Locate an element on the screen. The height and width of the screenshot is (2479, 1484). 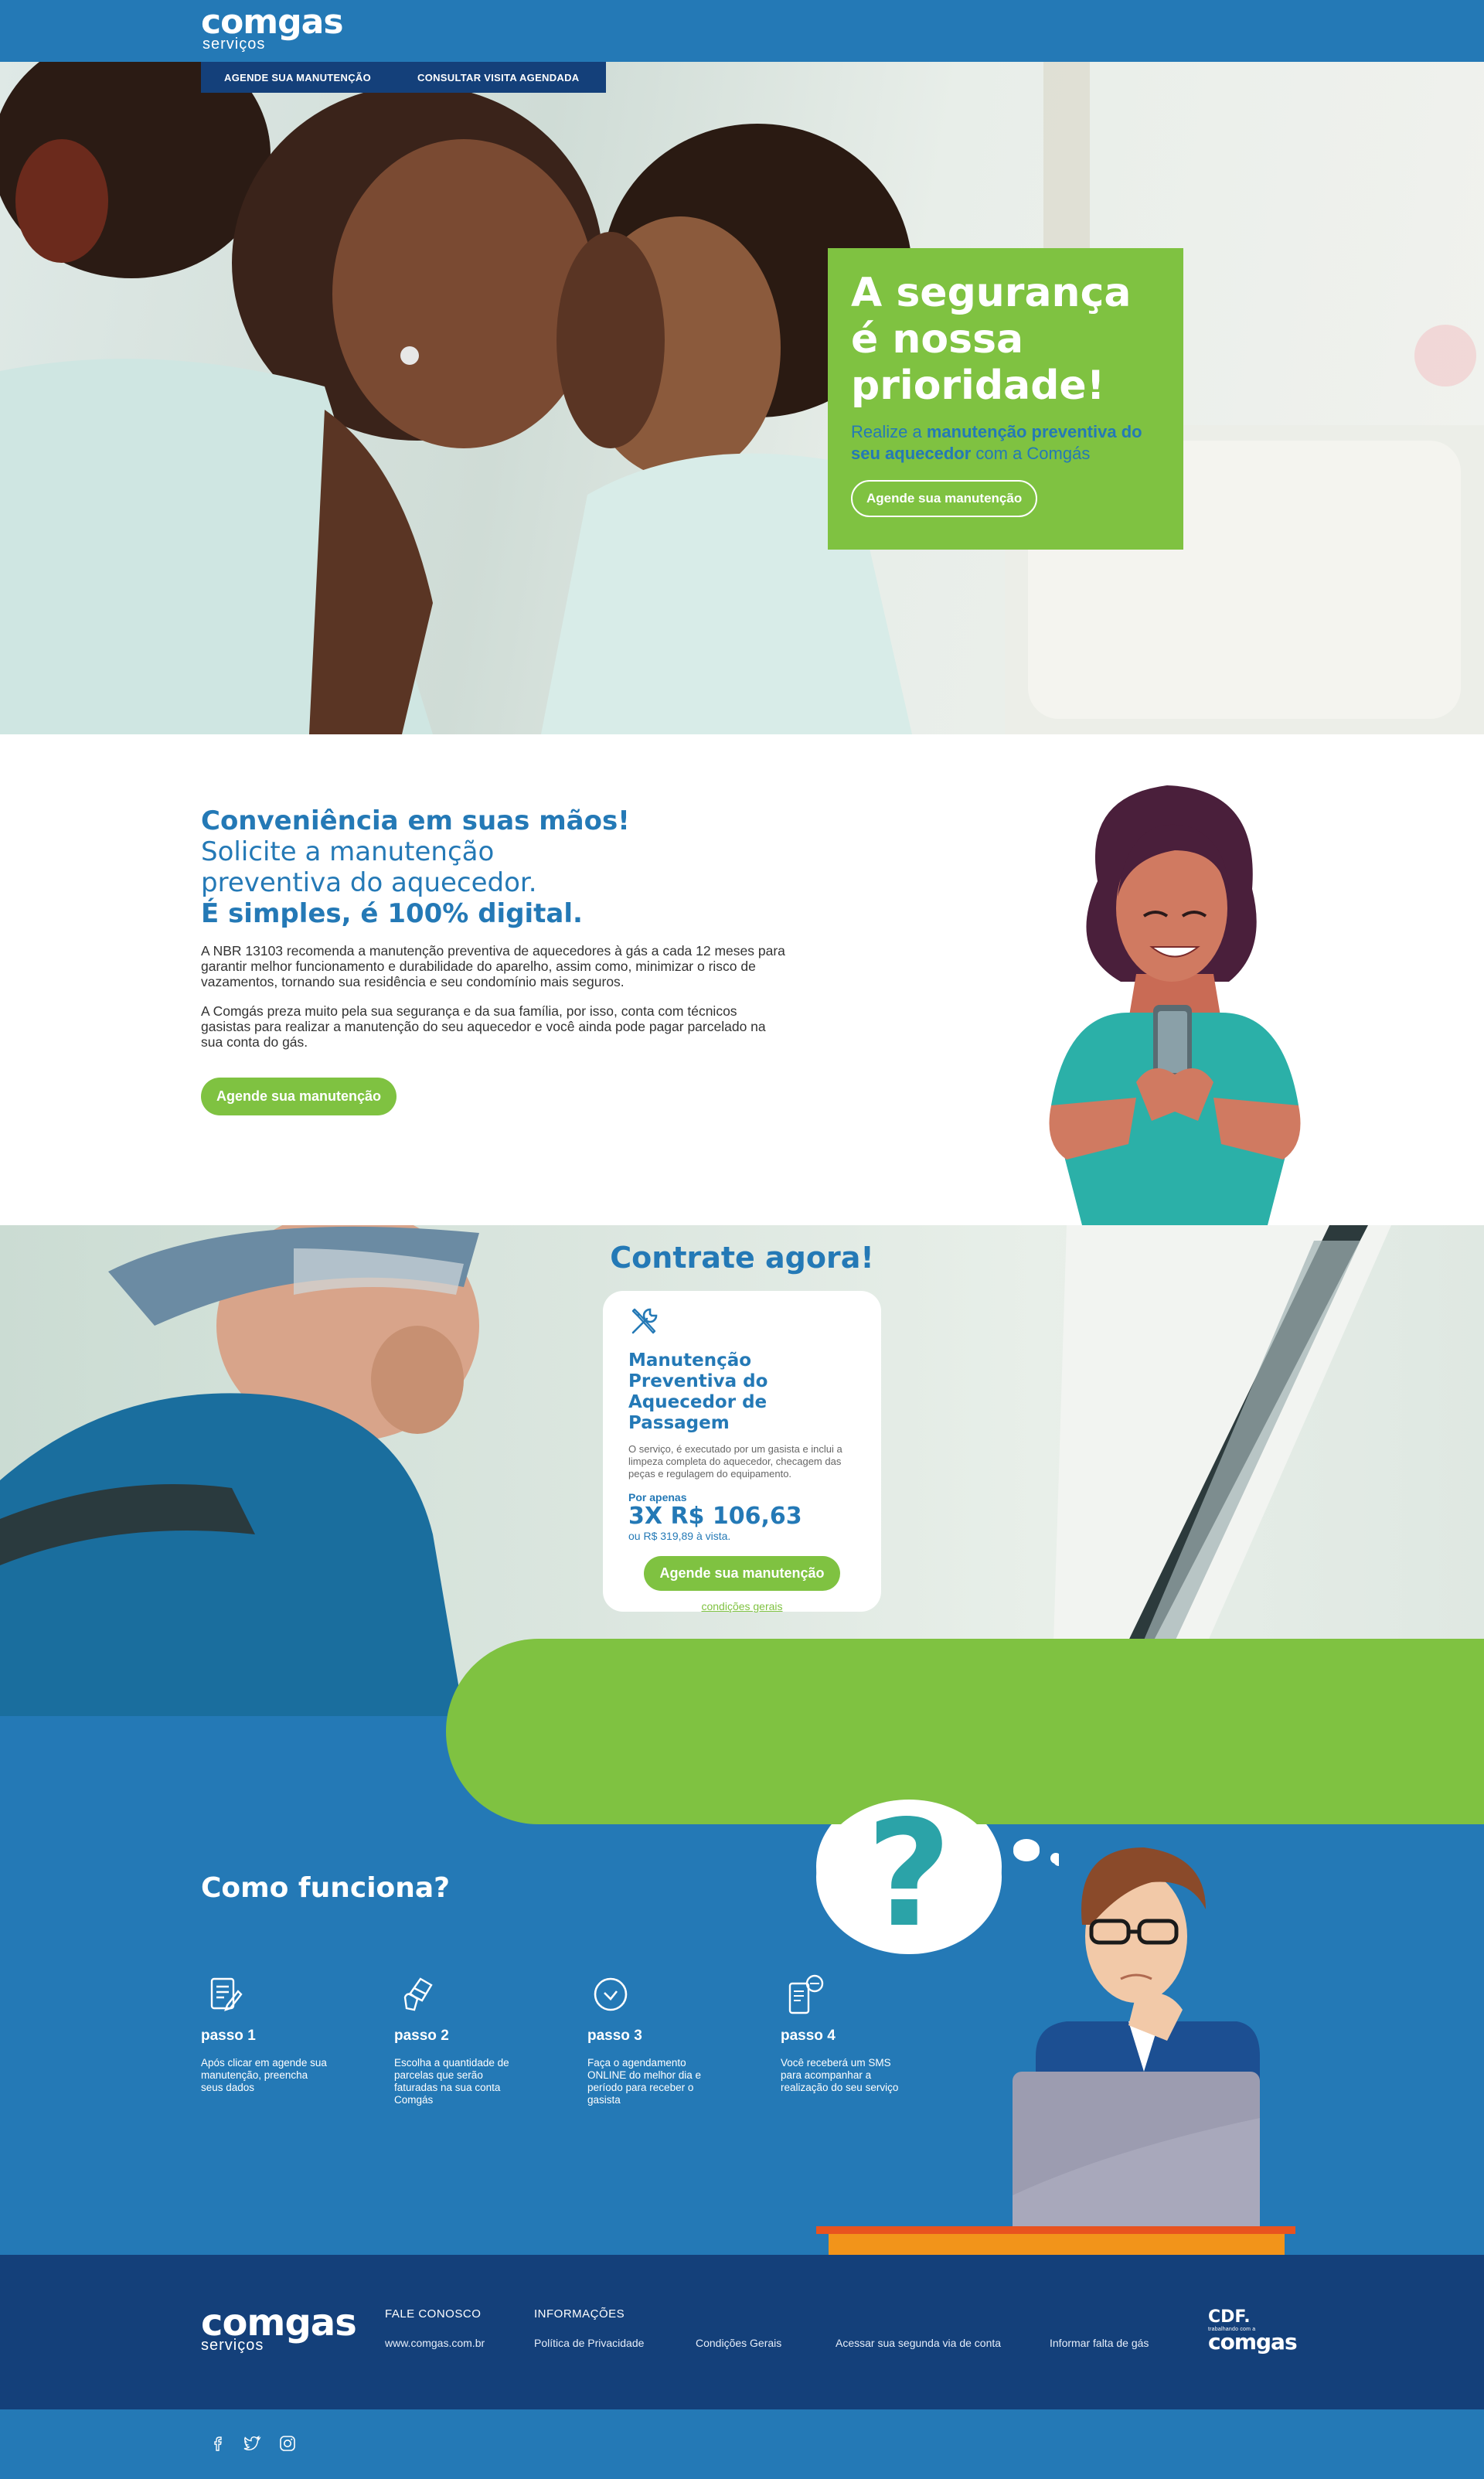
cdf-logo: CDF. trabalhando com a comgas is located at coordinates (1253, 2331).